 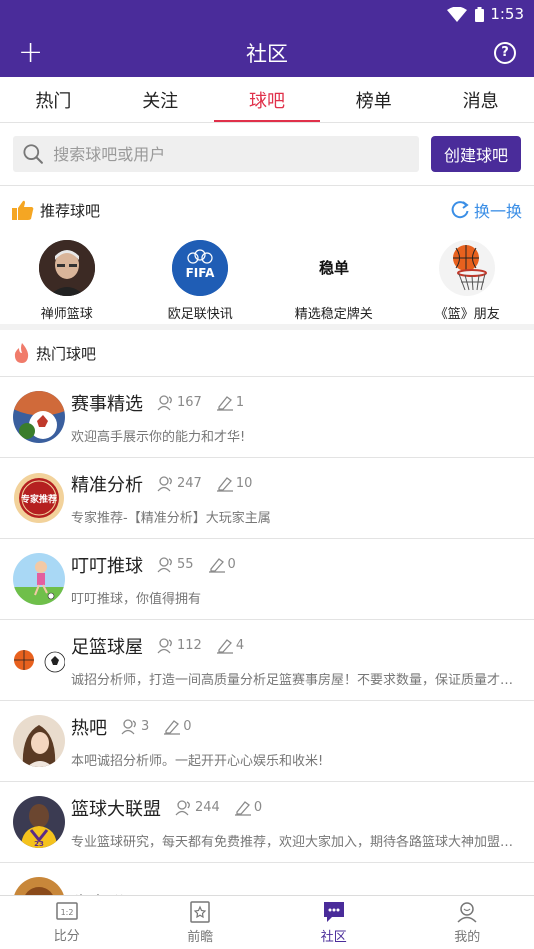 I want to click on nav-community: 社区, so click(x=334, y=922).